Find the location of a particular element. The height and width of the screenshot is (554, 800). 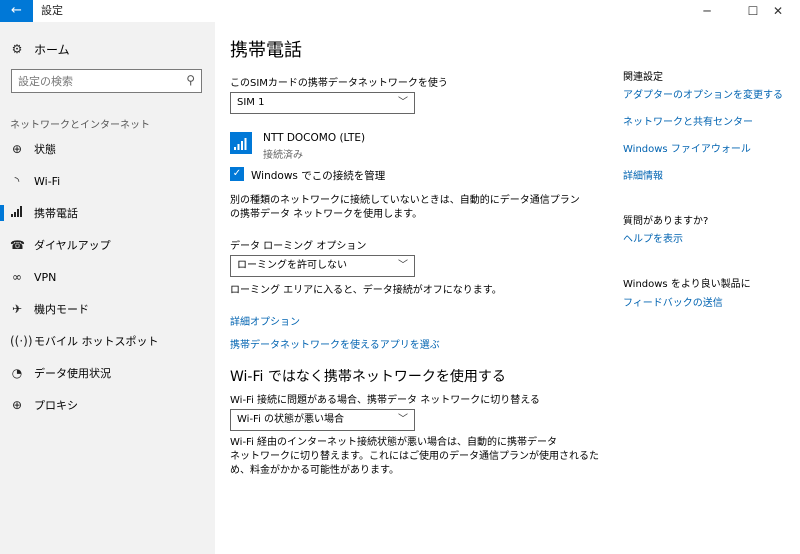

close-icon: ✕ is located at coordinates (778, 11).